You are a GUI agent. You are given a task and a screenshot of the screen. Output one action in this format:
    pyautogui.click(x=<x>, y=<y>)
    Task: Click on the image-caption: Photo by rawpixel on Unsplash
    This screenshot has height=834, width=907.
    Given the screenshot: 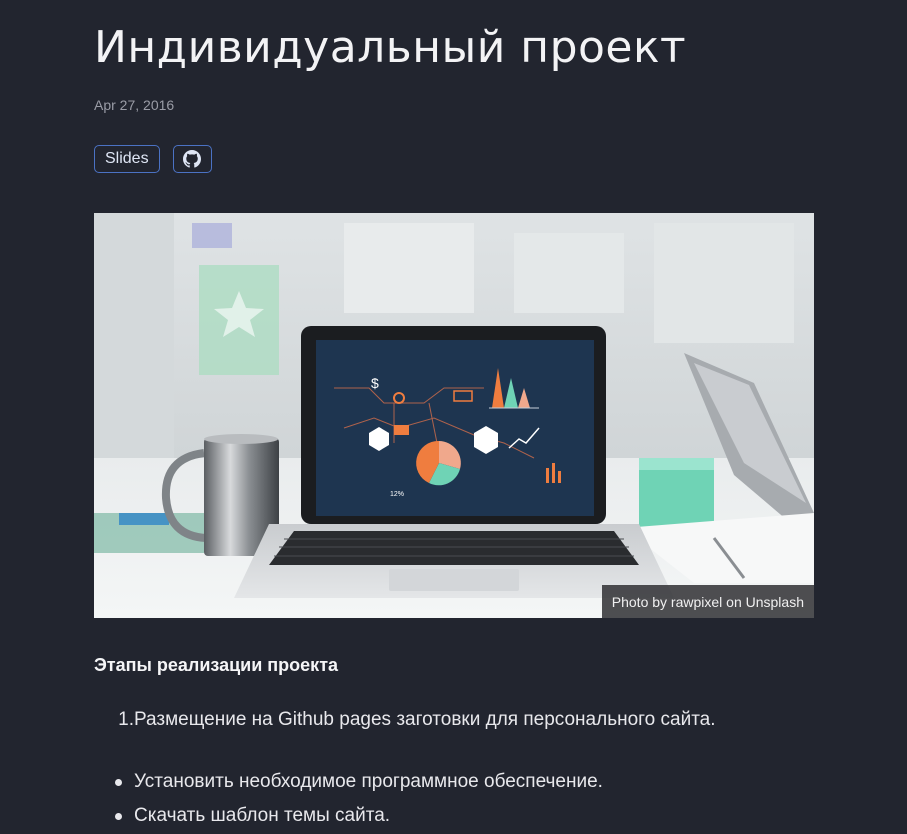 What is the action you would take?
    pyautogui.click(x=707, y=601)
    